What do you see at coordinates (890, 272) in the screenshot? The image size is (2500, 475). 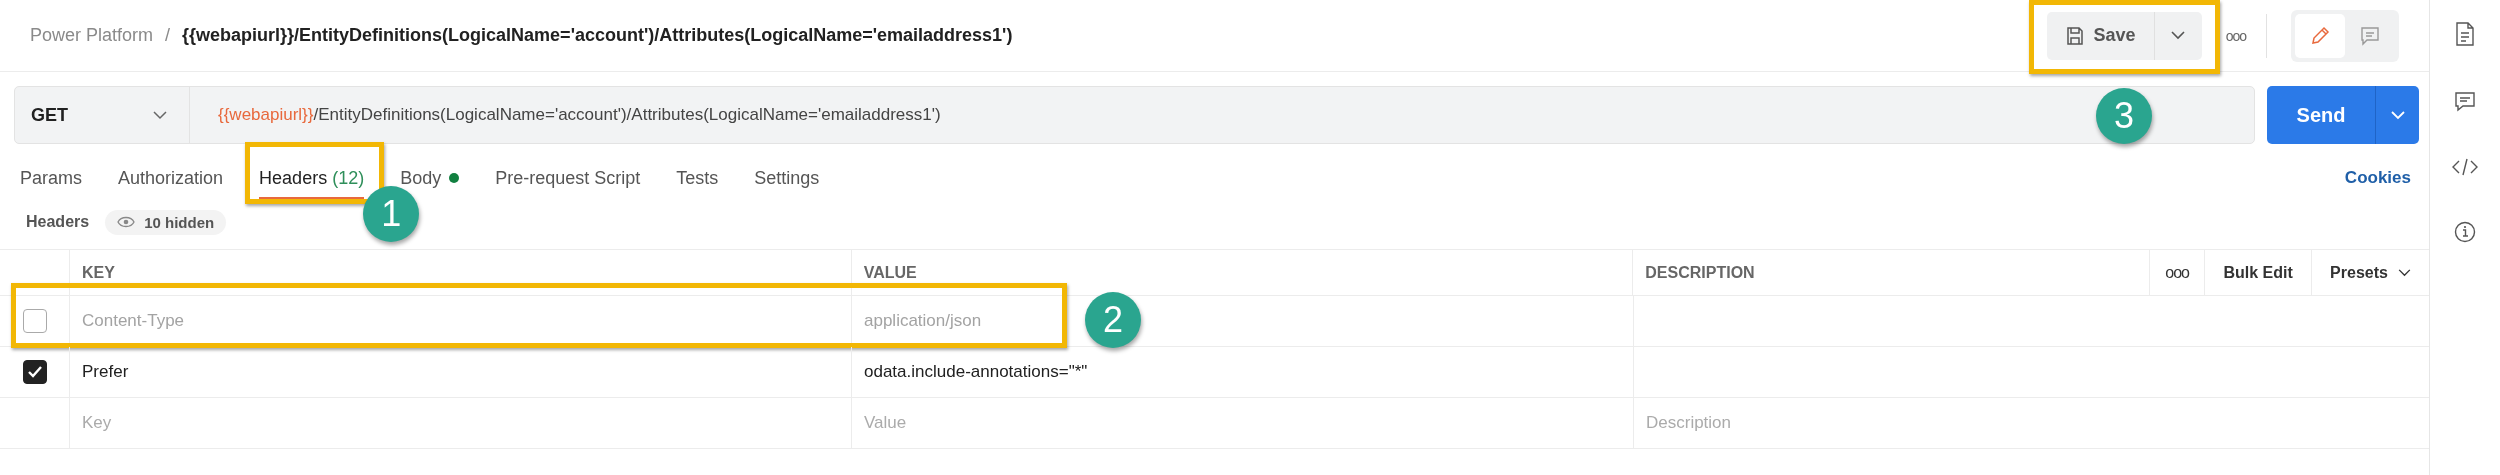 I see `column-header: VALUE` at bounding box center [890, 272].